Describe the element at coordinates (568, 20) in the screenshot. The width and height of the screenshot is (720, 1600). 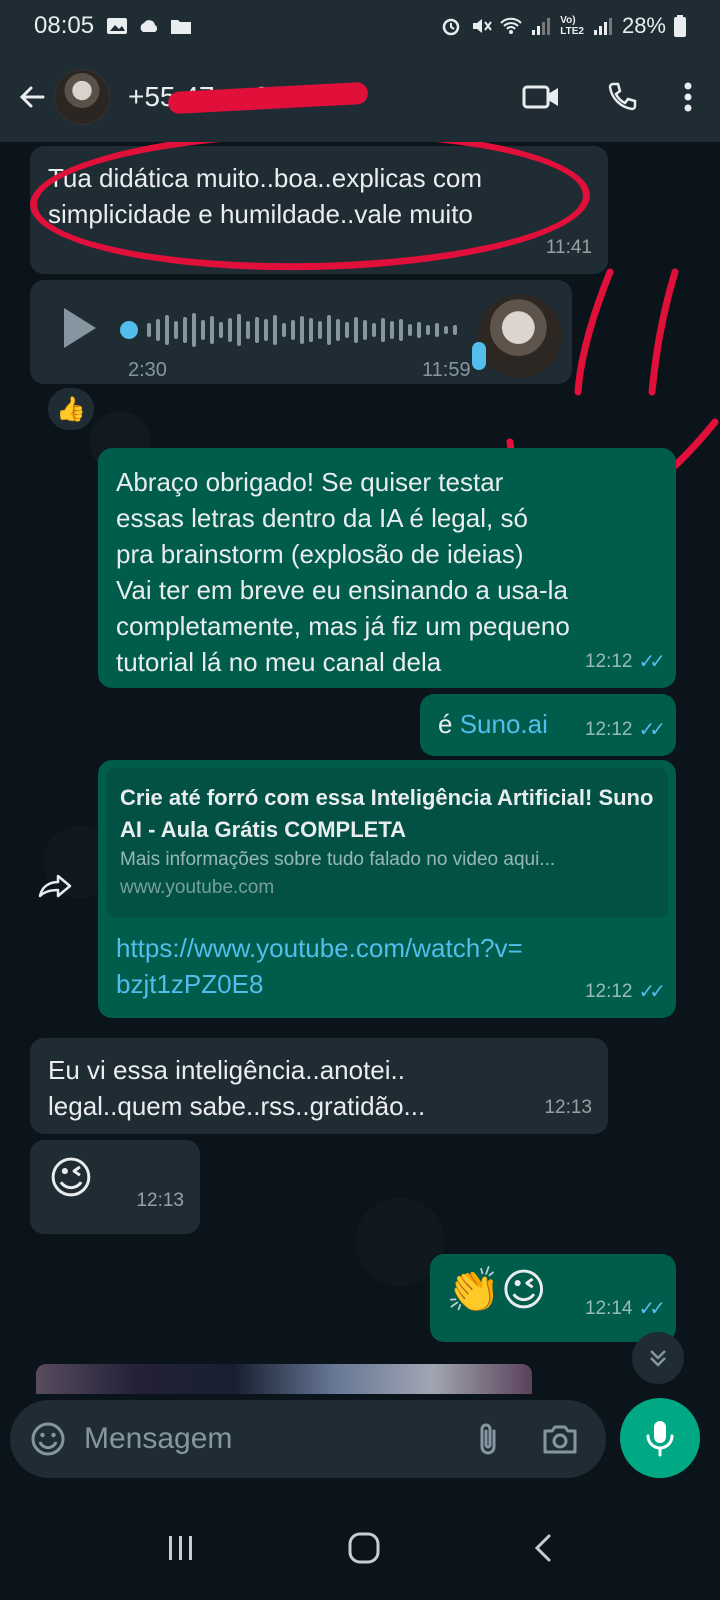
I see `volte-label: Vo)` at that location.